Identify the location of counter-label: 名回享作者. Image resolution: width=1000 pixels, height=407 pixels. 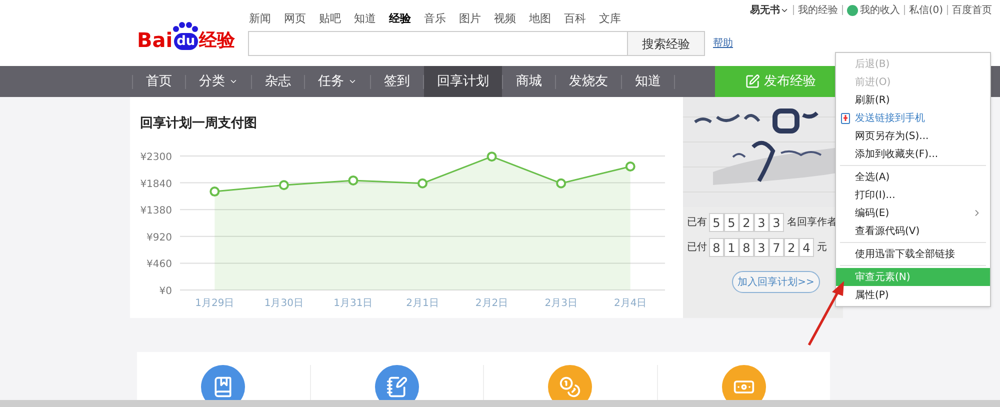
(812, 223).